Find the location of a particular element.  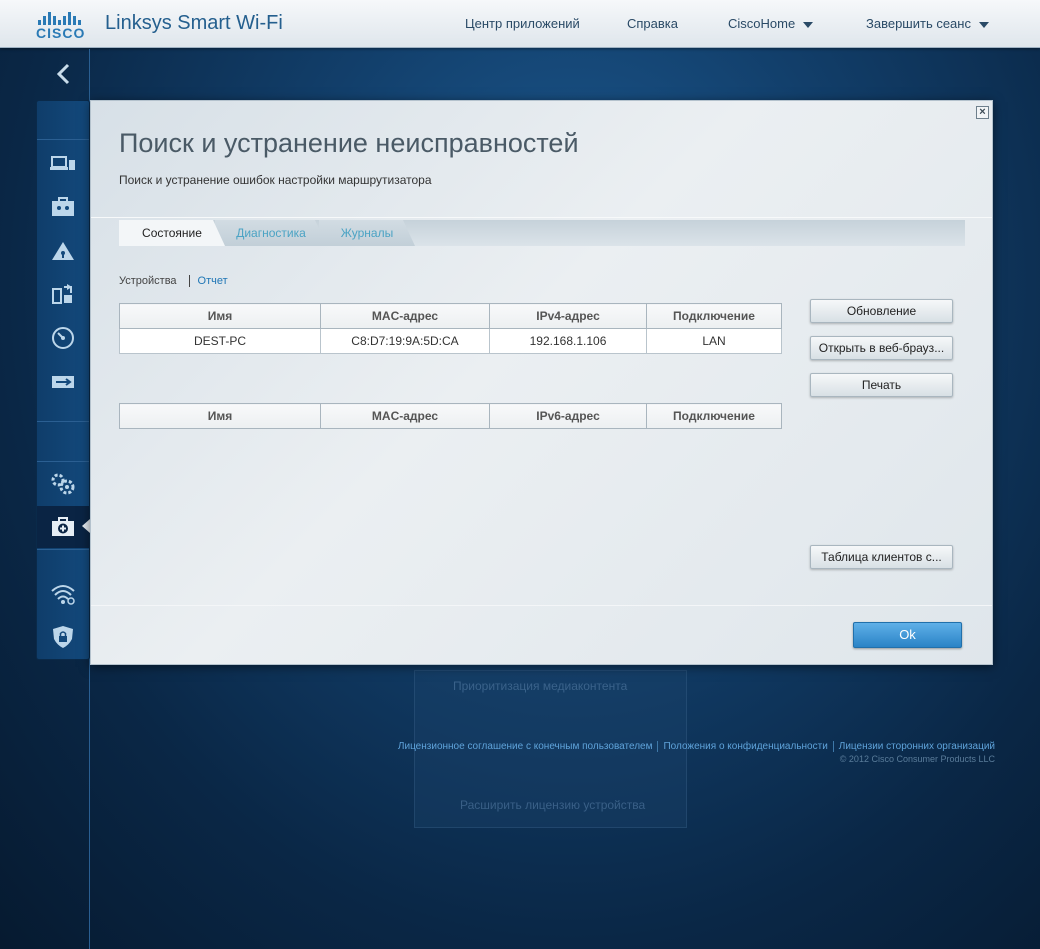

troubleshooting-icon is located at coordinates (63, 526).